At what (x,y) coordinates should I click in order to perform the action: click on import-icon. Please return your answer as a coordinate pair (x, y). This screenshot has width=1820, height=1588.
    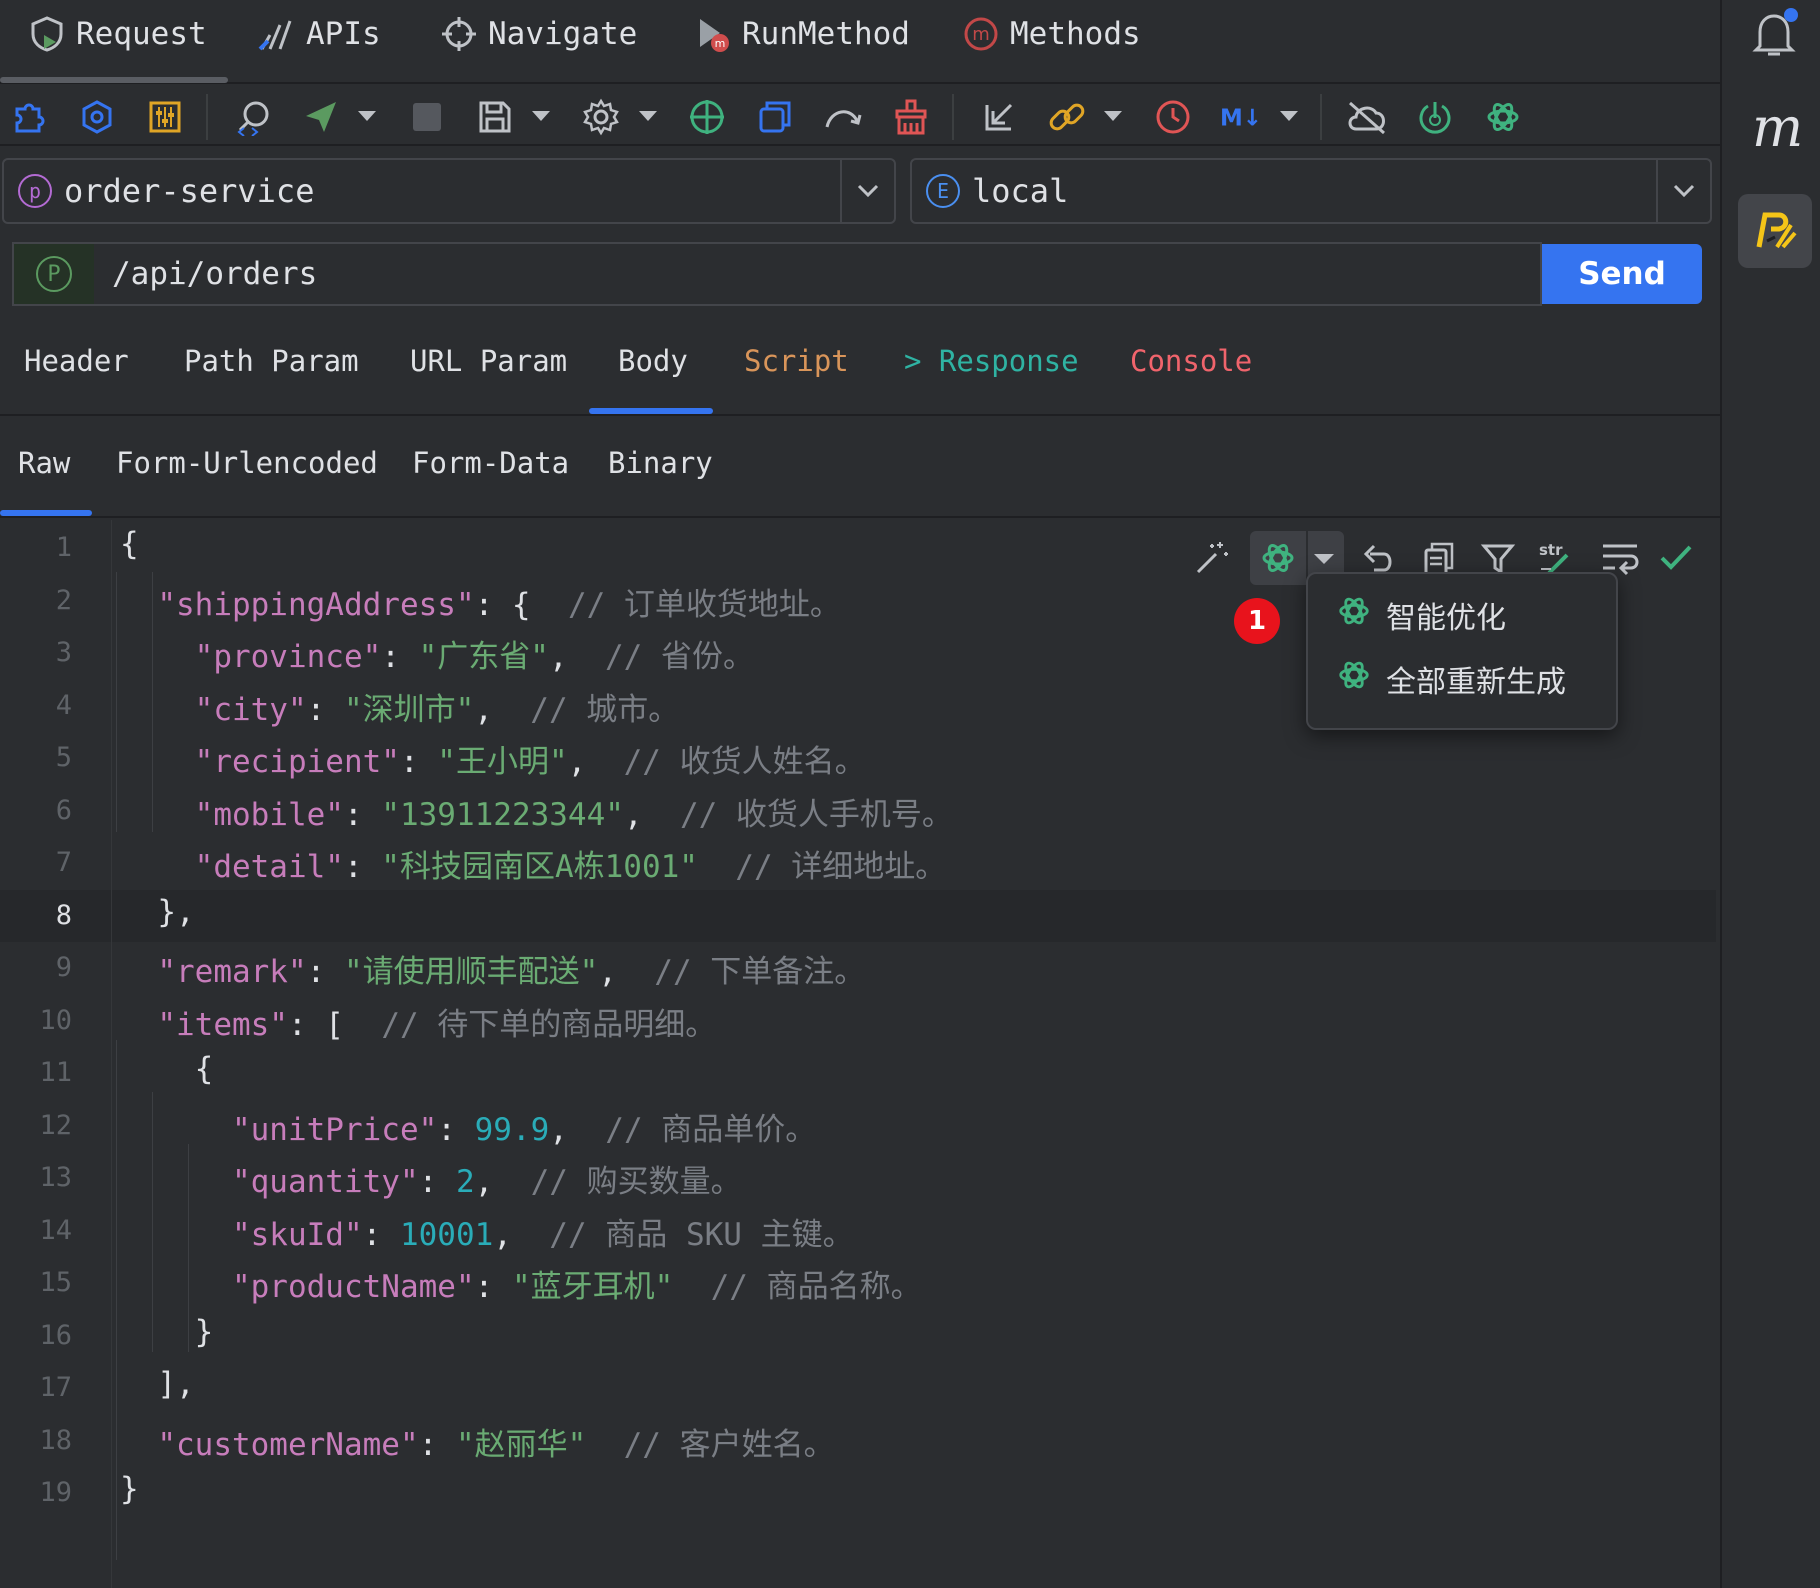
    Looking at the image, I should click on (999, 117).